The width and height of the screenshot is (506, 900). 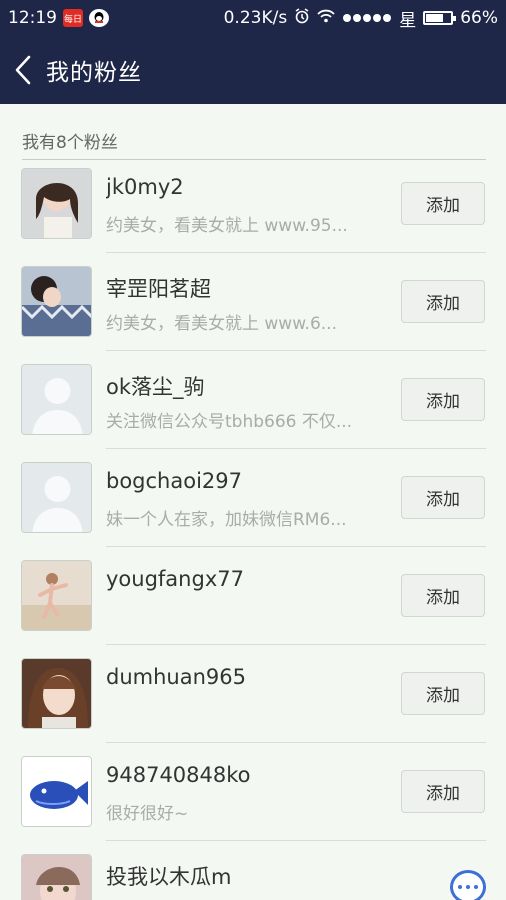 I want to click on app-notification-icon: 每日, so click(x=73, y=18).